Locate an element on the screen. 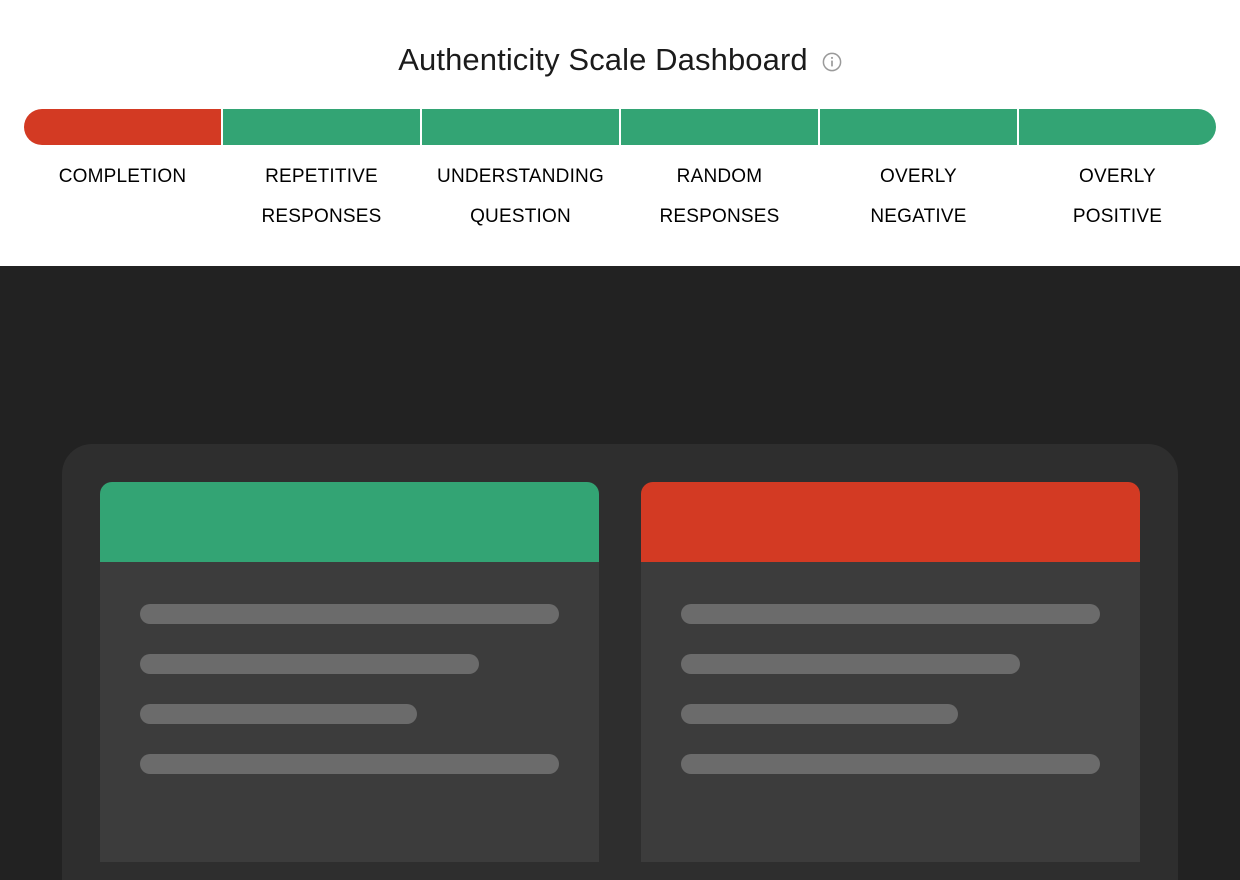  scale-label-repetitive-responses: REPETITIVE RESPONSES is located at coordinates (321, 197).